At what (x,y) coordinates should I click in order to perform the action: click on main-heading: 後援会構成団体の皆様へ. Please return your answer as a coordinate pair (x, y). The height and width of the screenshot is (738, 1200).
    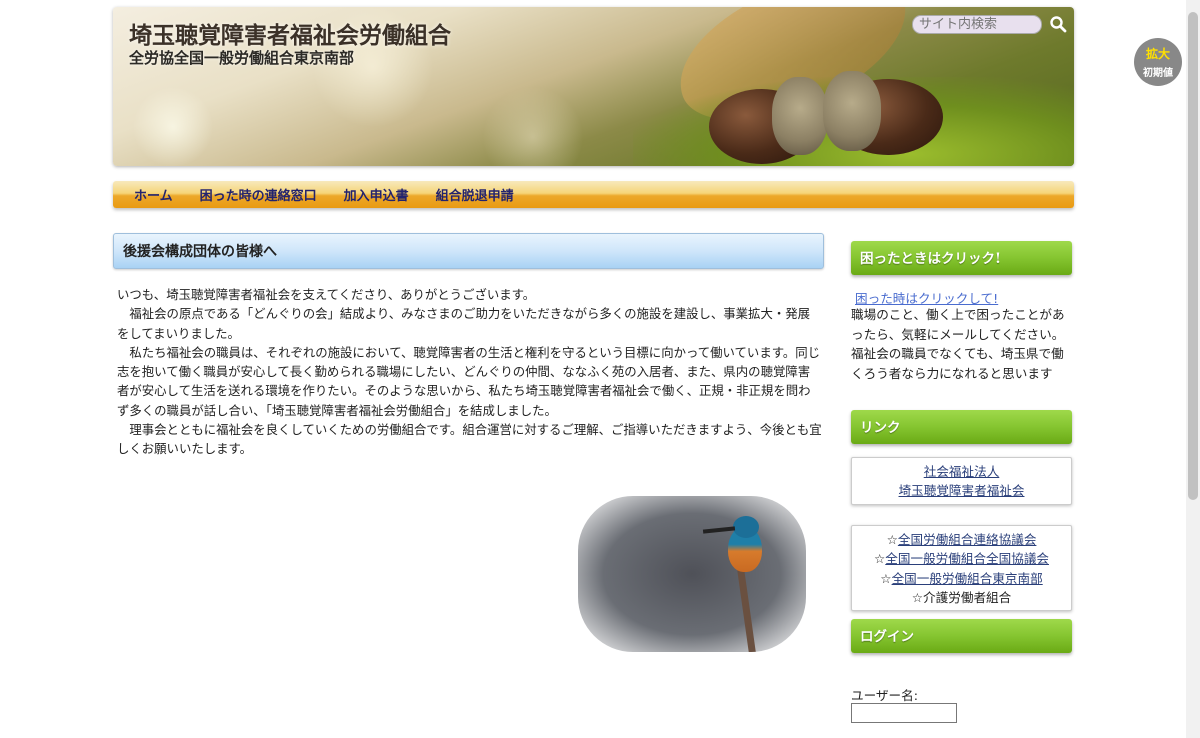
    Looking at the image, I should click on (468, 251).